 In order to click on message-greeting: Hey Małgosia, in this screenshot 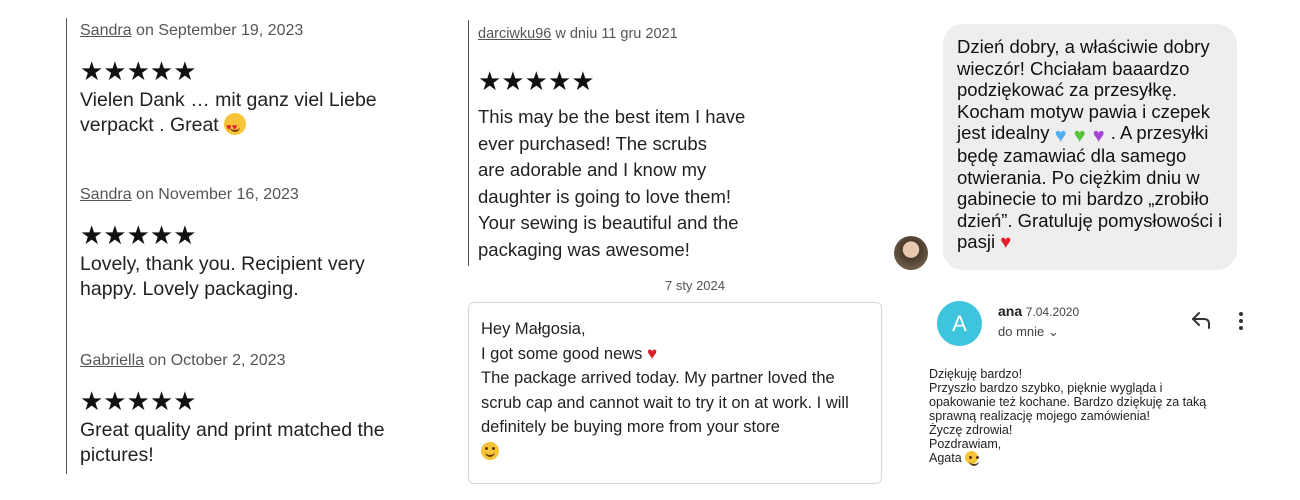, I will do `click(533, 329)`.